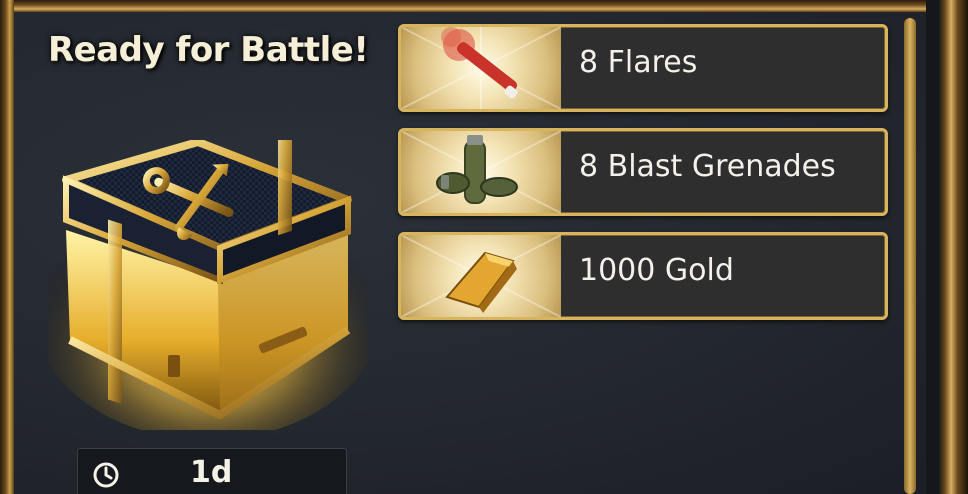  I want to click on frame-left-border, so click(7, 247).